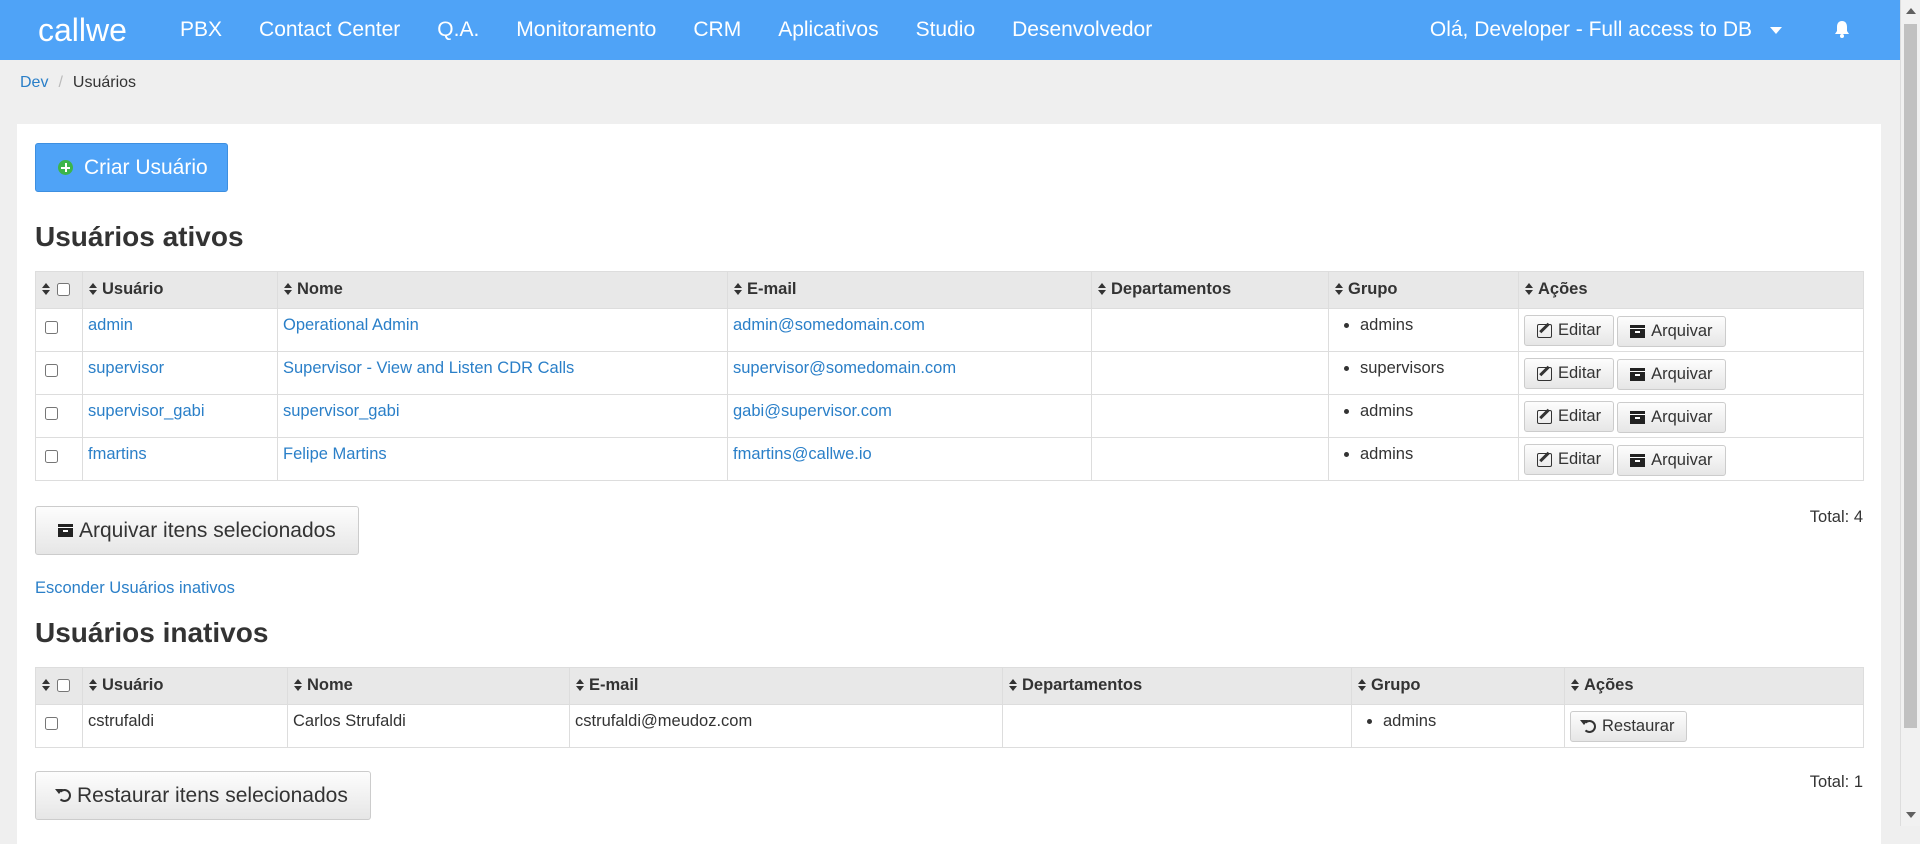  I want to click on create-user-button: Criar Usuário, so click(131, 167).